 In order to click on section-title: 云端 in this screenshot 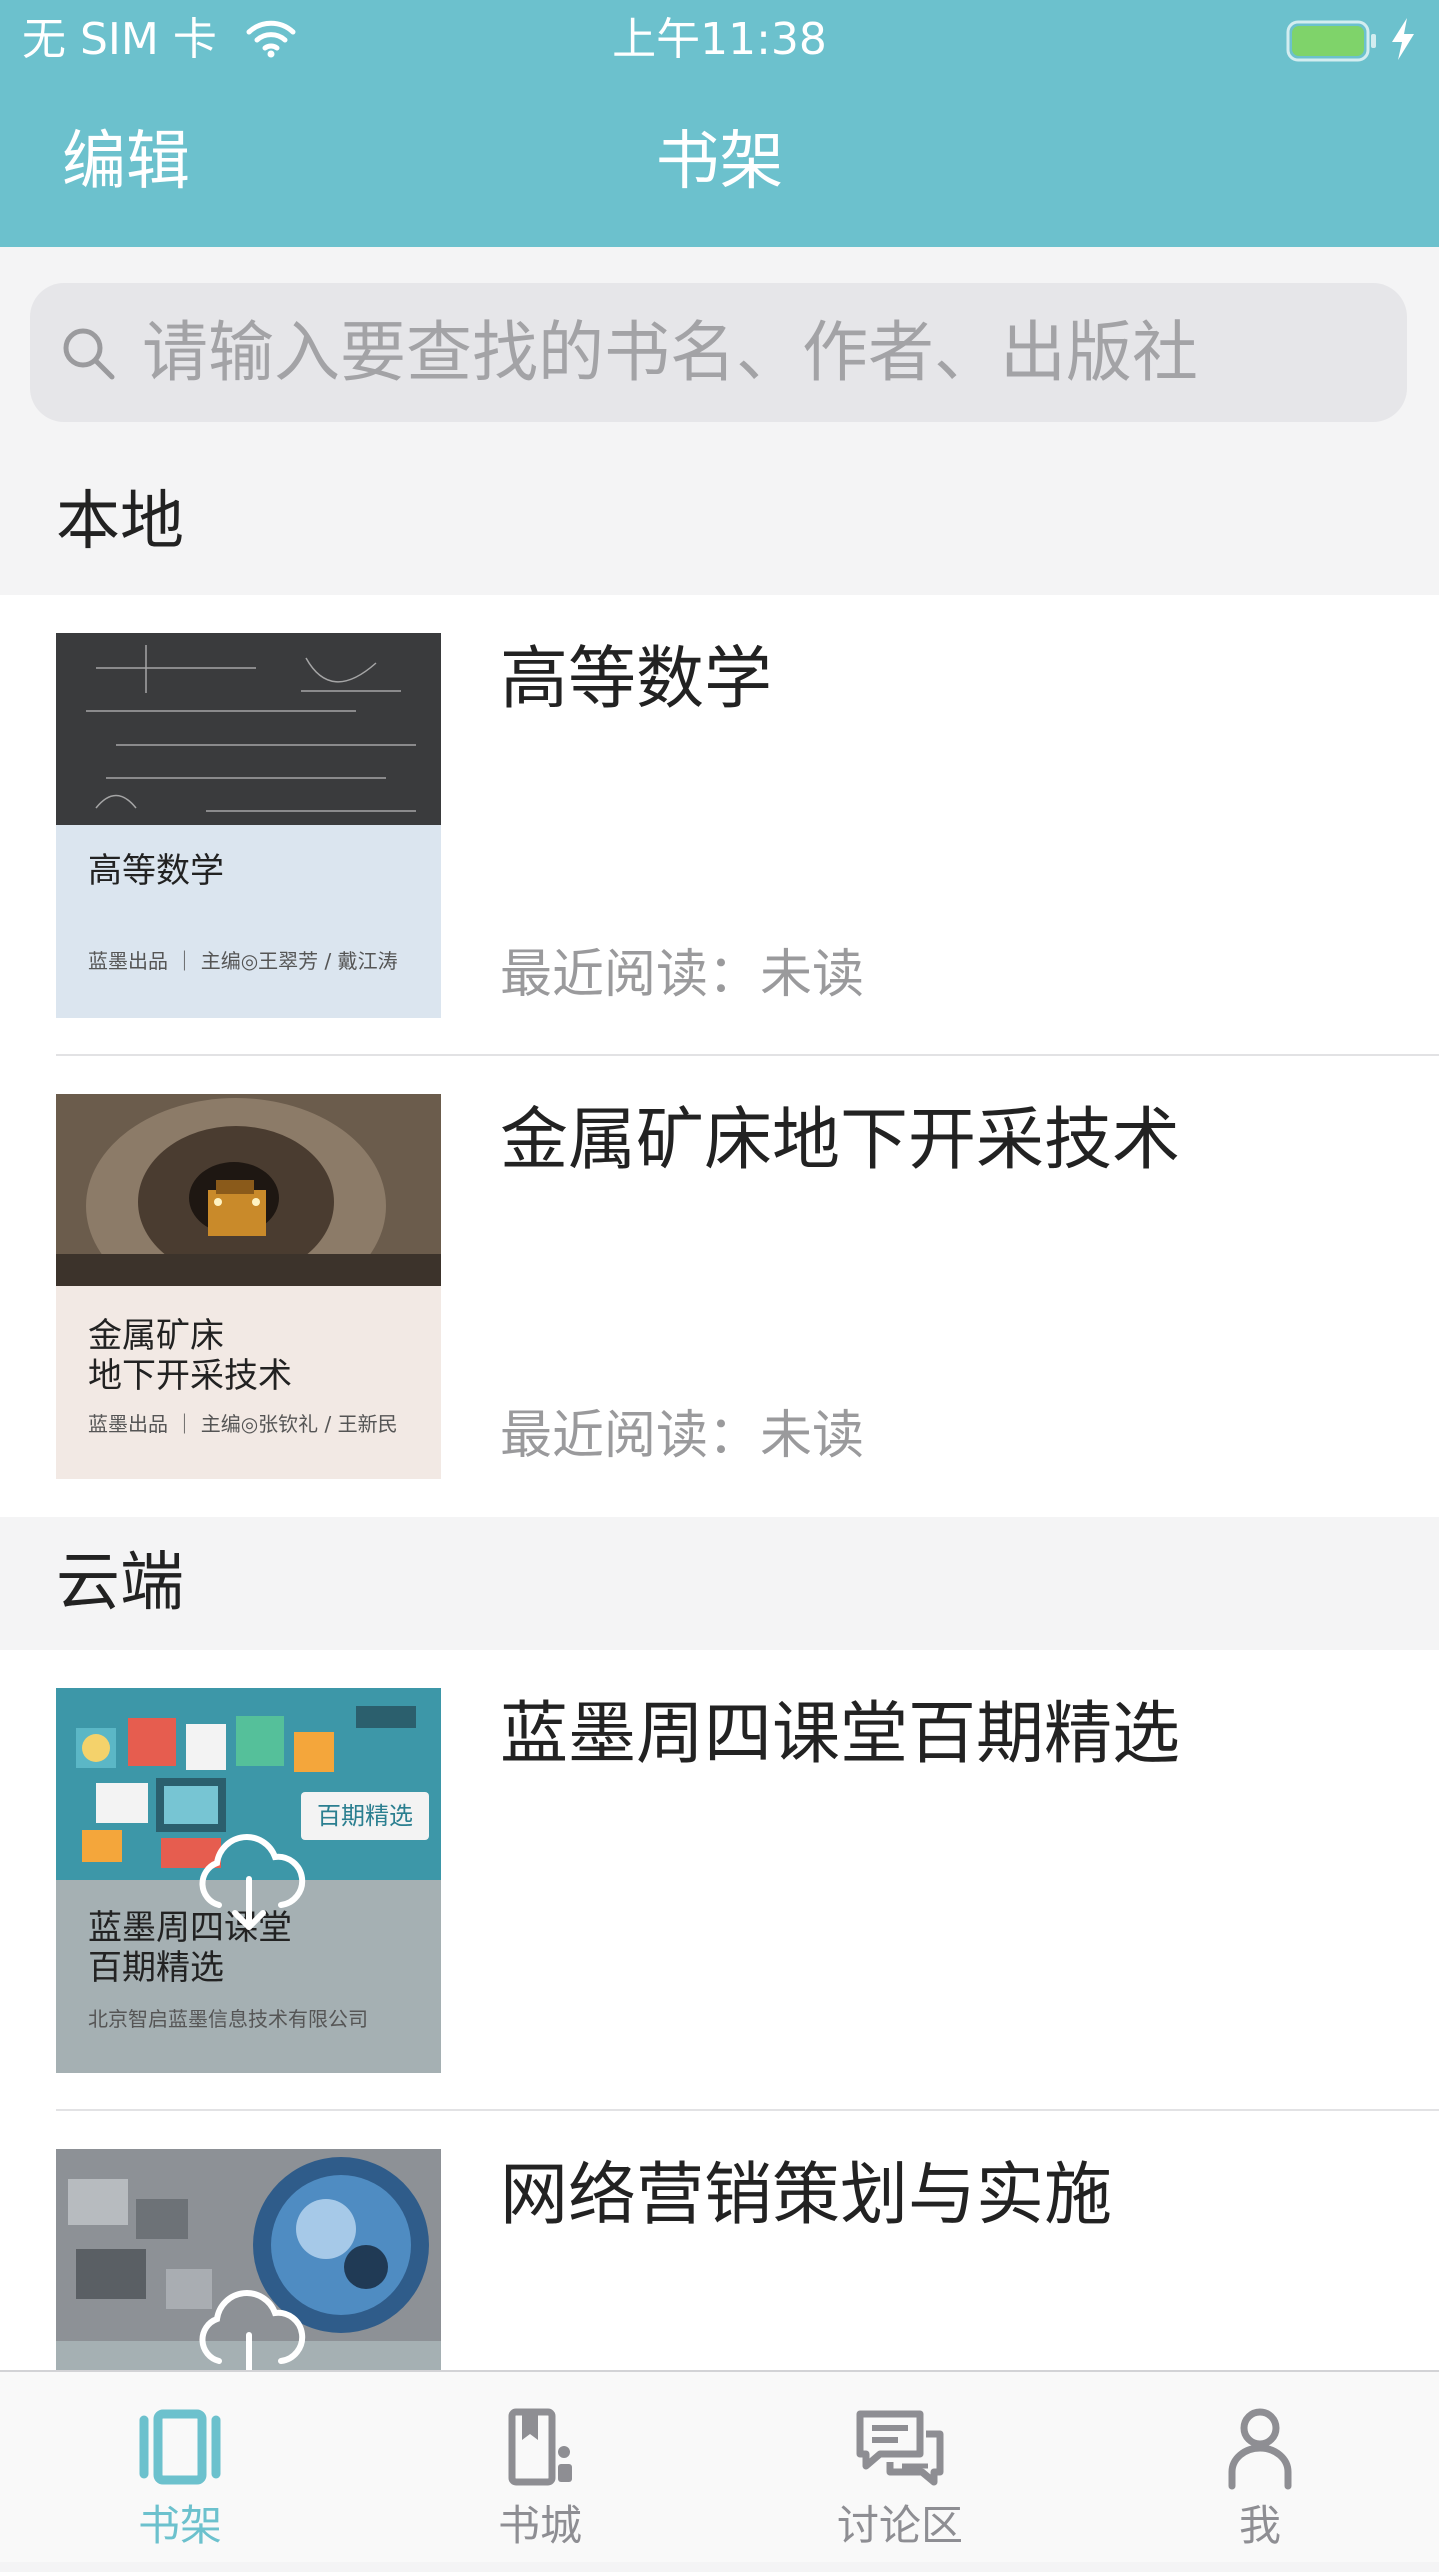, I will do `click(120, 1583)`.